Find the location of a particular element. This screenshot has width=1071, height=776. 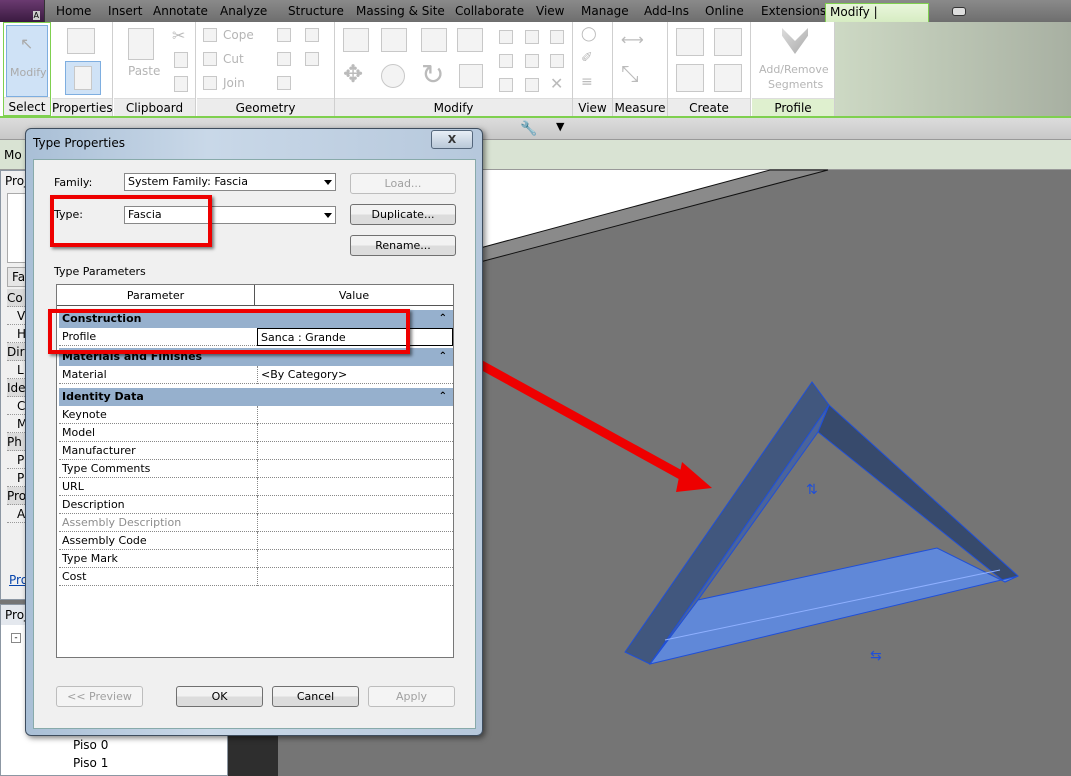

param-name: Material is located at coordinates (84, 374).